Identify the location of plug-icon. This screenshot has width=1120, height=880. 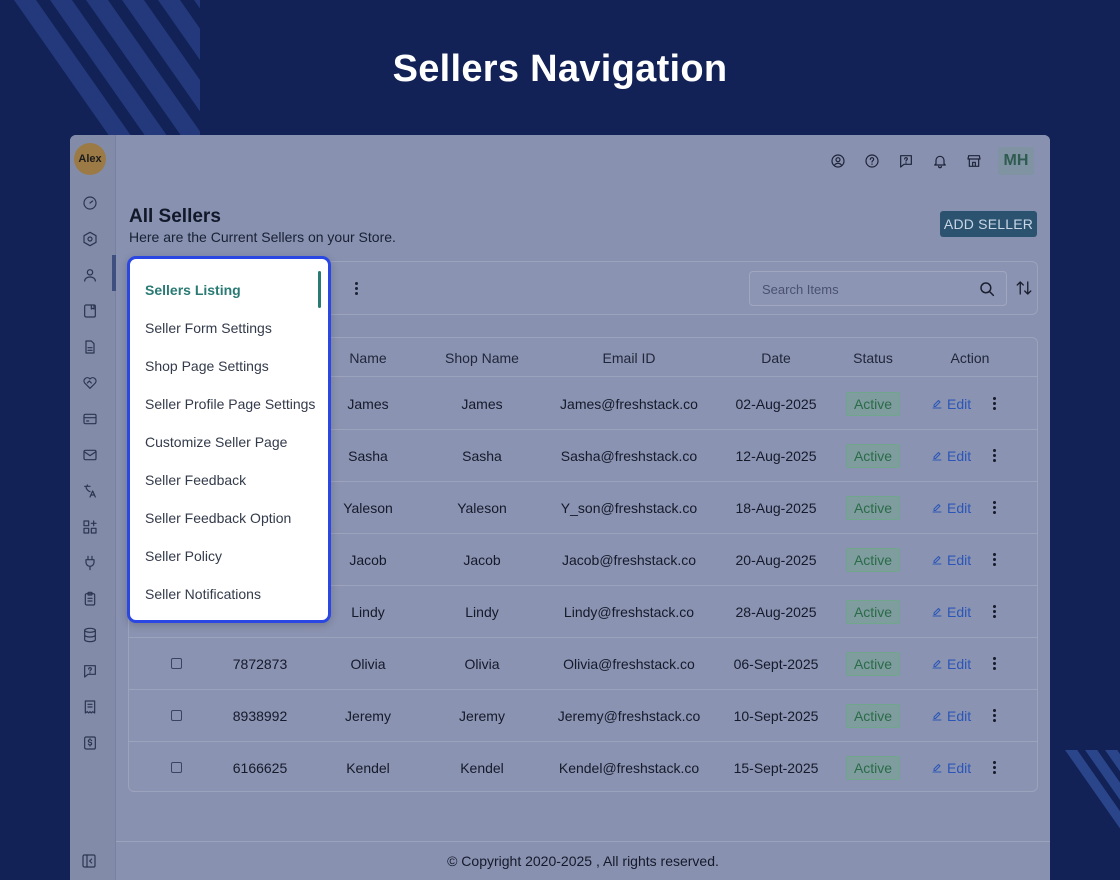
(90, 563).